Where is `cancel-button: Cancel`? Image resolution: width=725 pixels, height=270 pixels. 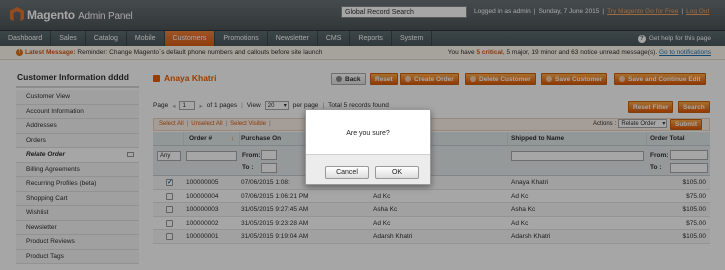
cancel-button: Cancel is located at coordinates (347, 172).